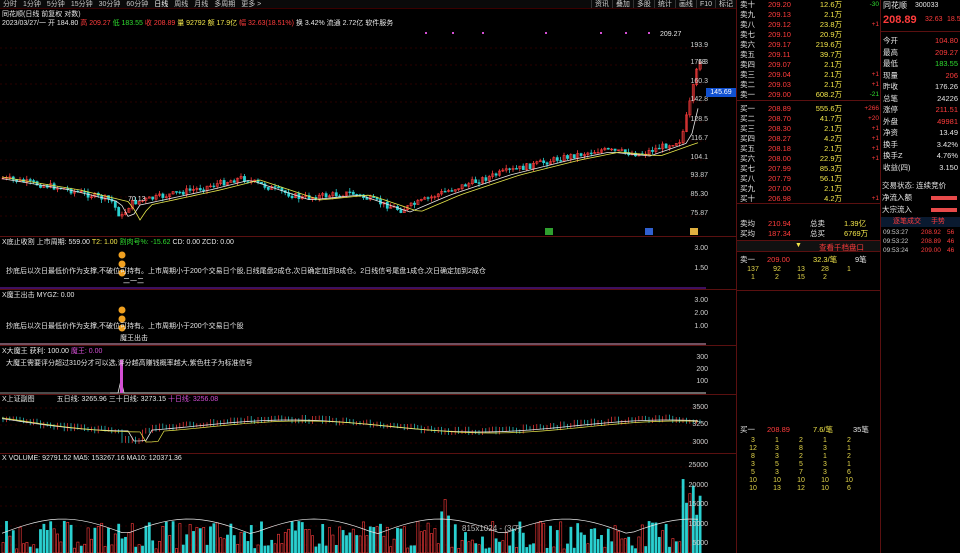 The height and width of the screenshot is (553, 960). Describe the element at coordinates (643, 4) in the screenshot. I see `multi-stock-button: 多股` at that location.